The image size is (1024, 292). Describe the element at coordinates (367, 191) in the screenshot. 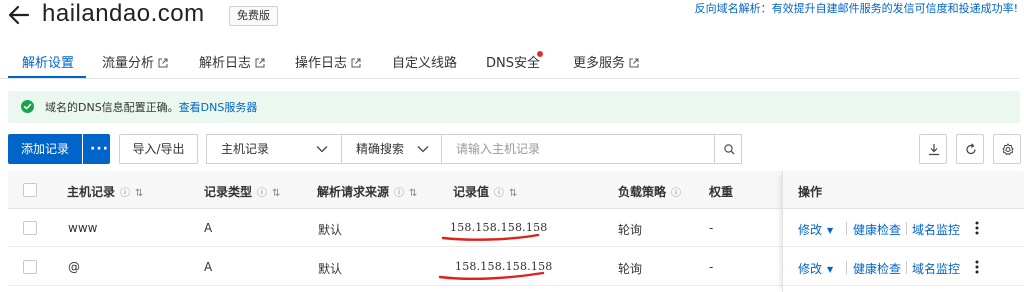

I see `column-line: 解析请求来源 ⓘ ⇅` at that location.